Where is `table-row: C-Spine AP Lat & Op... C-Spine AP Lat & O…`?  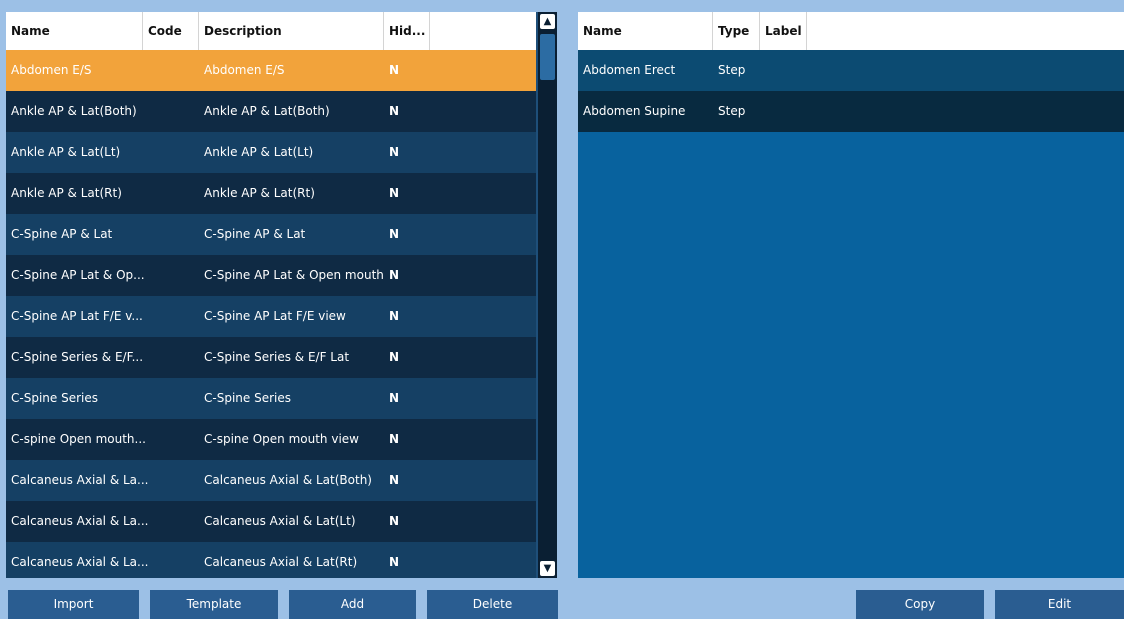 table-row: C-Spine AP Lat & Op... C-Spine AP Lat & O… is located at coordinates (271, 275).